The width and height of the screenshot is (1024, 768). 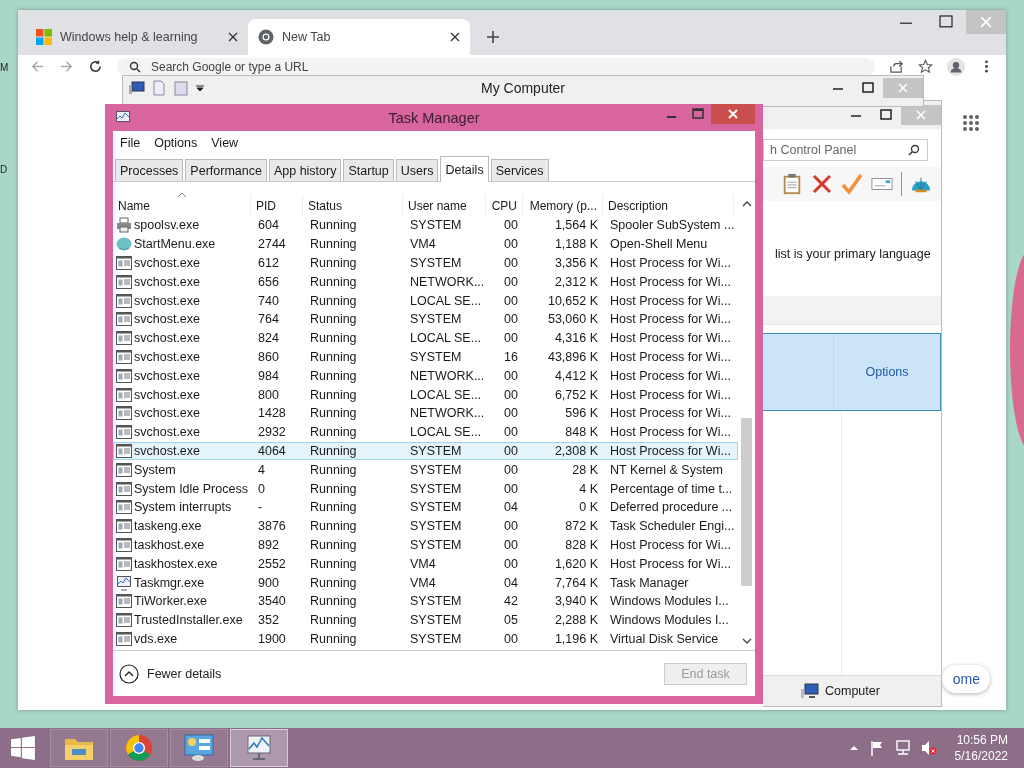 I want to click on fewer-details-button: Fewer details, so click(x=170, y=673).